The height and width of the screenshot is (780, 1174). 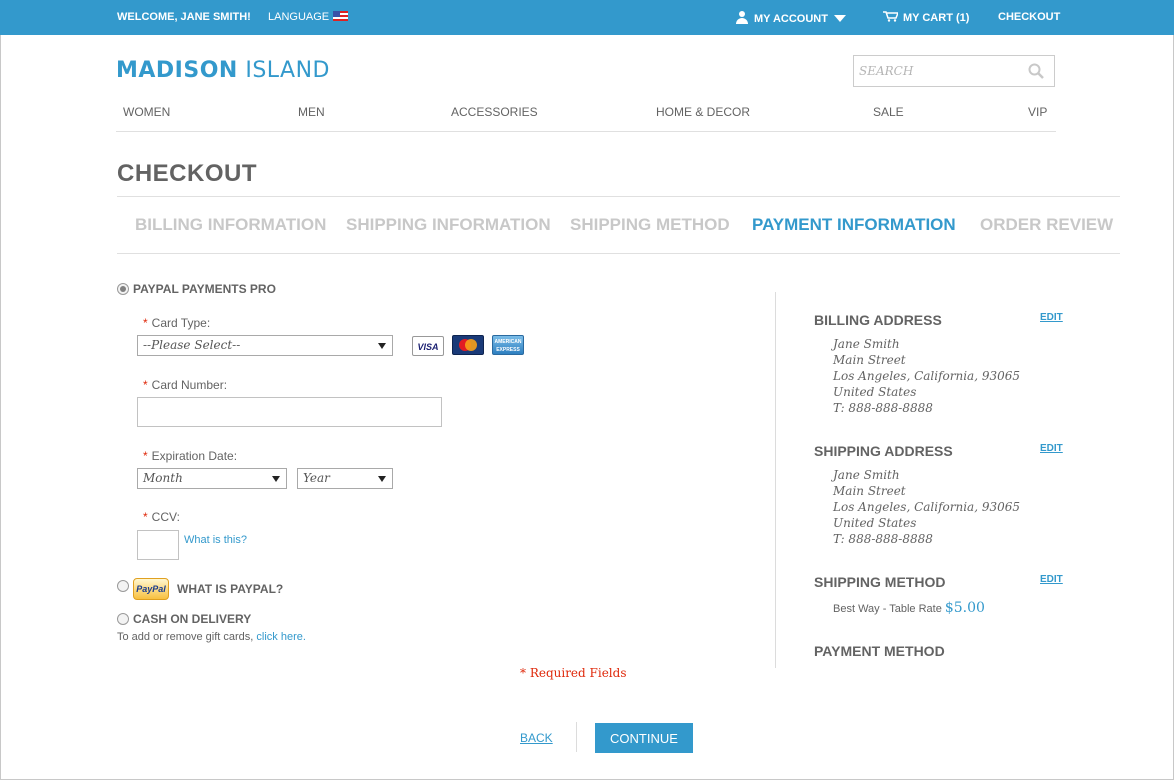 I want to click on cart-icon, so click(x=890, y=16).